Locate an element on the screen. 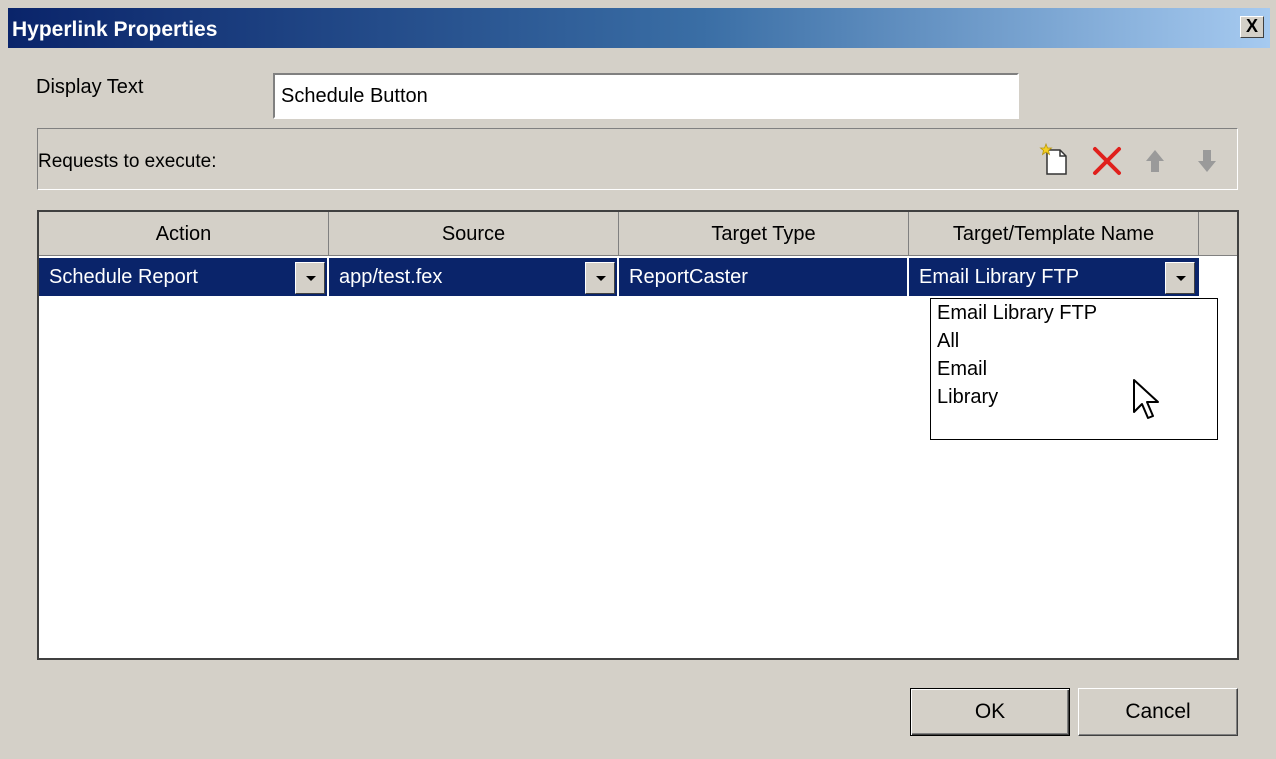 This screenshot has height=759, width=1276. dropdown-option: Email is located at coordinates (1074, 369).